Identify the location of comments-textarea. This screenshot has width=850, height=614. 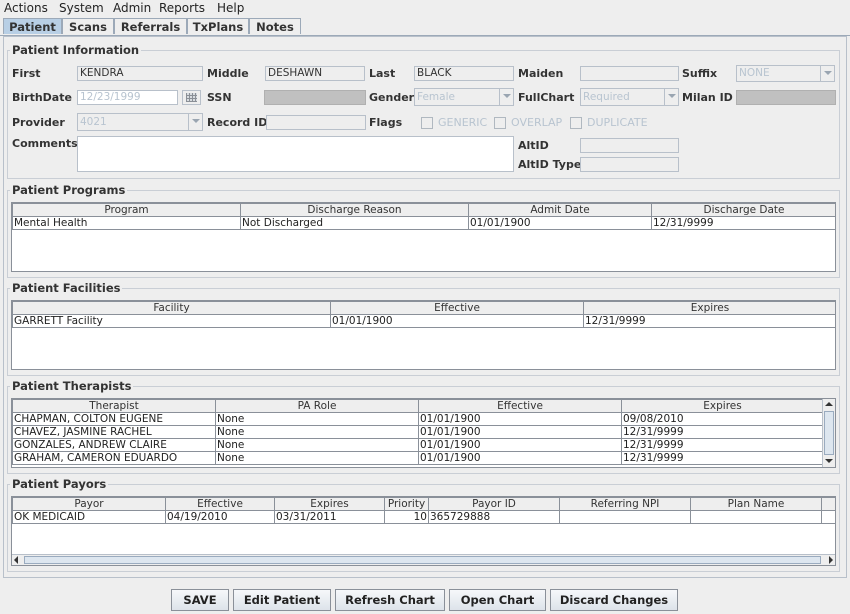
(295, 154).